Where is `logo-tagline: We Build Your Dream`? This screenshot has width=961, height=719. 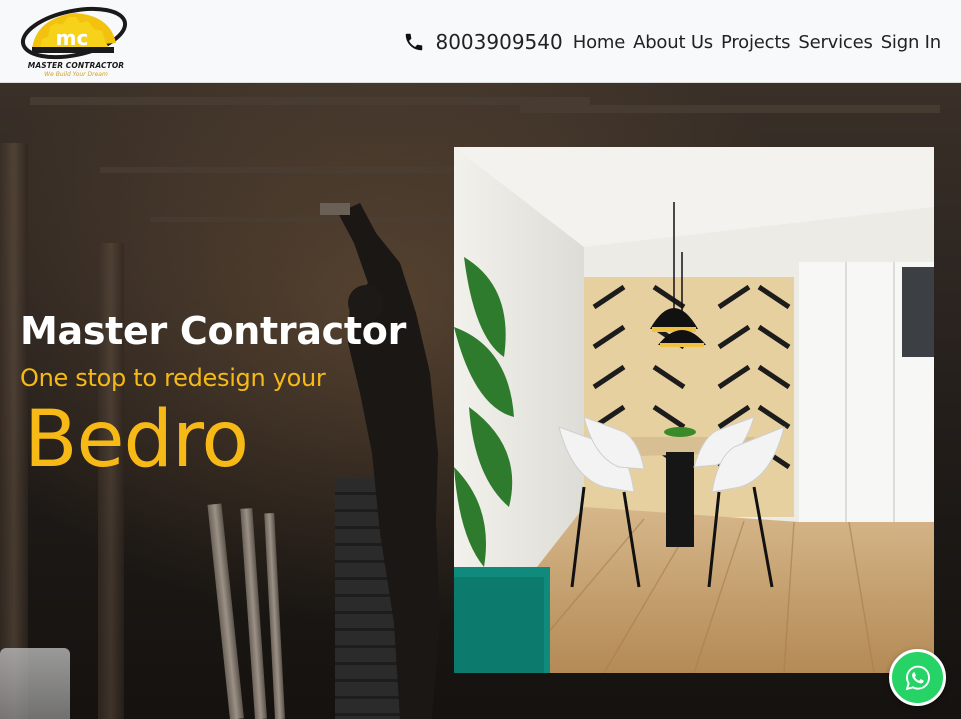 logo-tagline: We Build Your Dream is located at coordinates (76, 74).